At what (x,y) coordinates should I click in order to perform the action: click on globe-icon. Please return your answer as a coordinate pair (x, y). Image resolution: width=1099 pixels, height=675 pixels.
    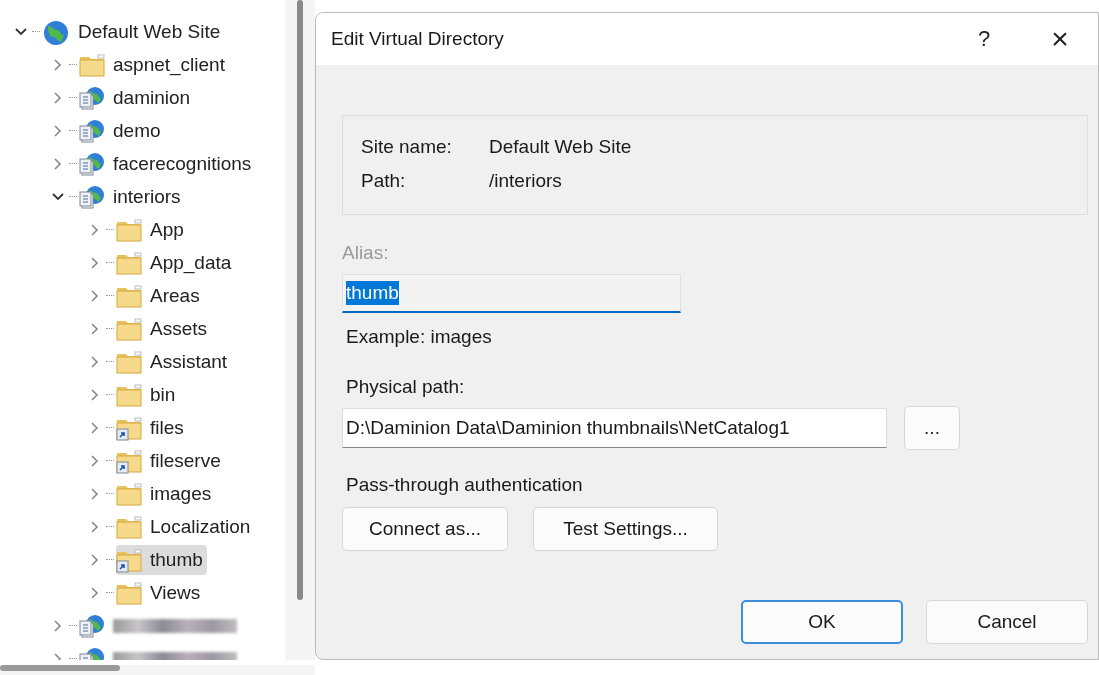
    Looking at the image, I should click on (56, 31).